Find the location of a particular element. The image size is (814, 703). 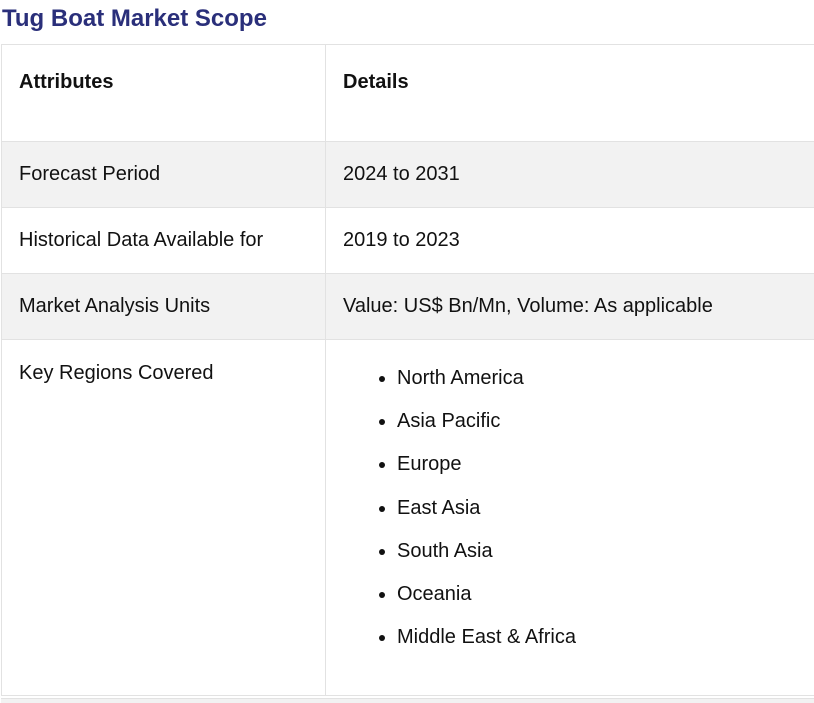

header-attributes: Attributes is located at coordinates (164, 93).